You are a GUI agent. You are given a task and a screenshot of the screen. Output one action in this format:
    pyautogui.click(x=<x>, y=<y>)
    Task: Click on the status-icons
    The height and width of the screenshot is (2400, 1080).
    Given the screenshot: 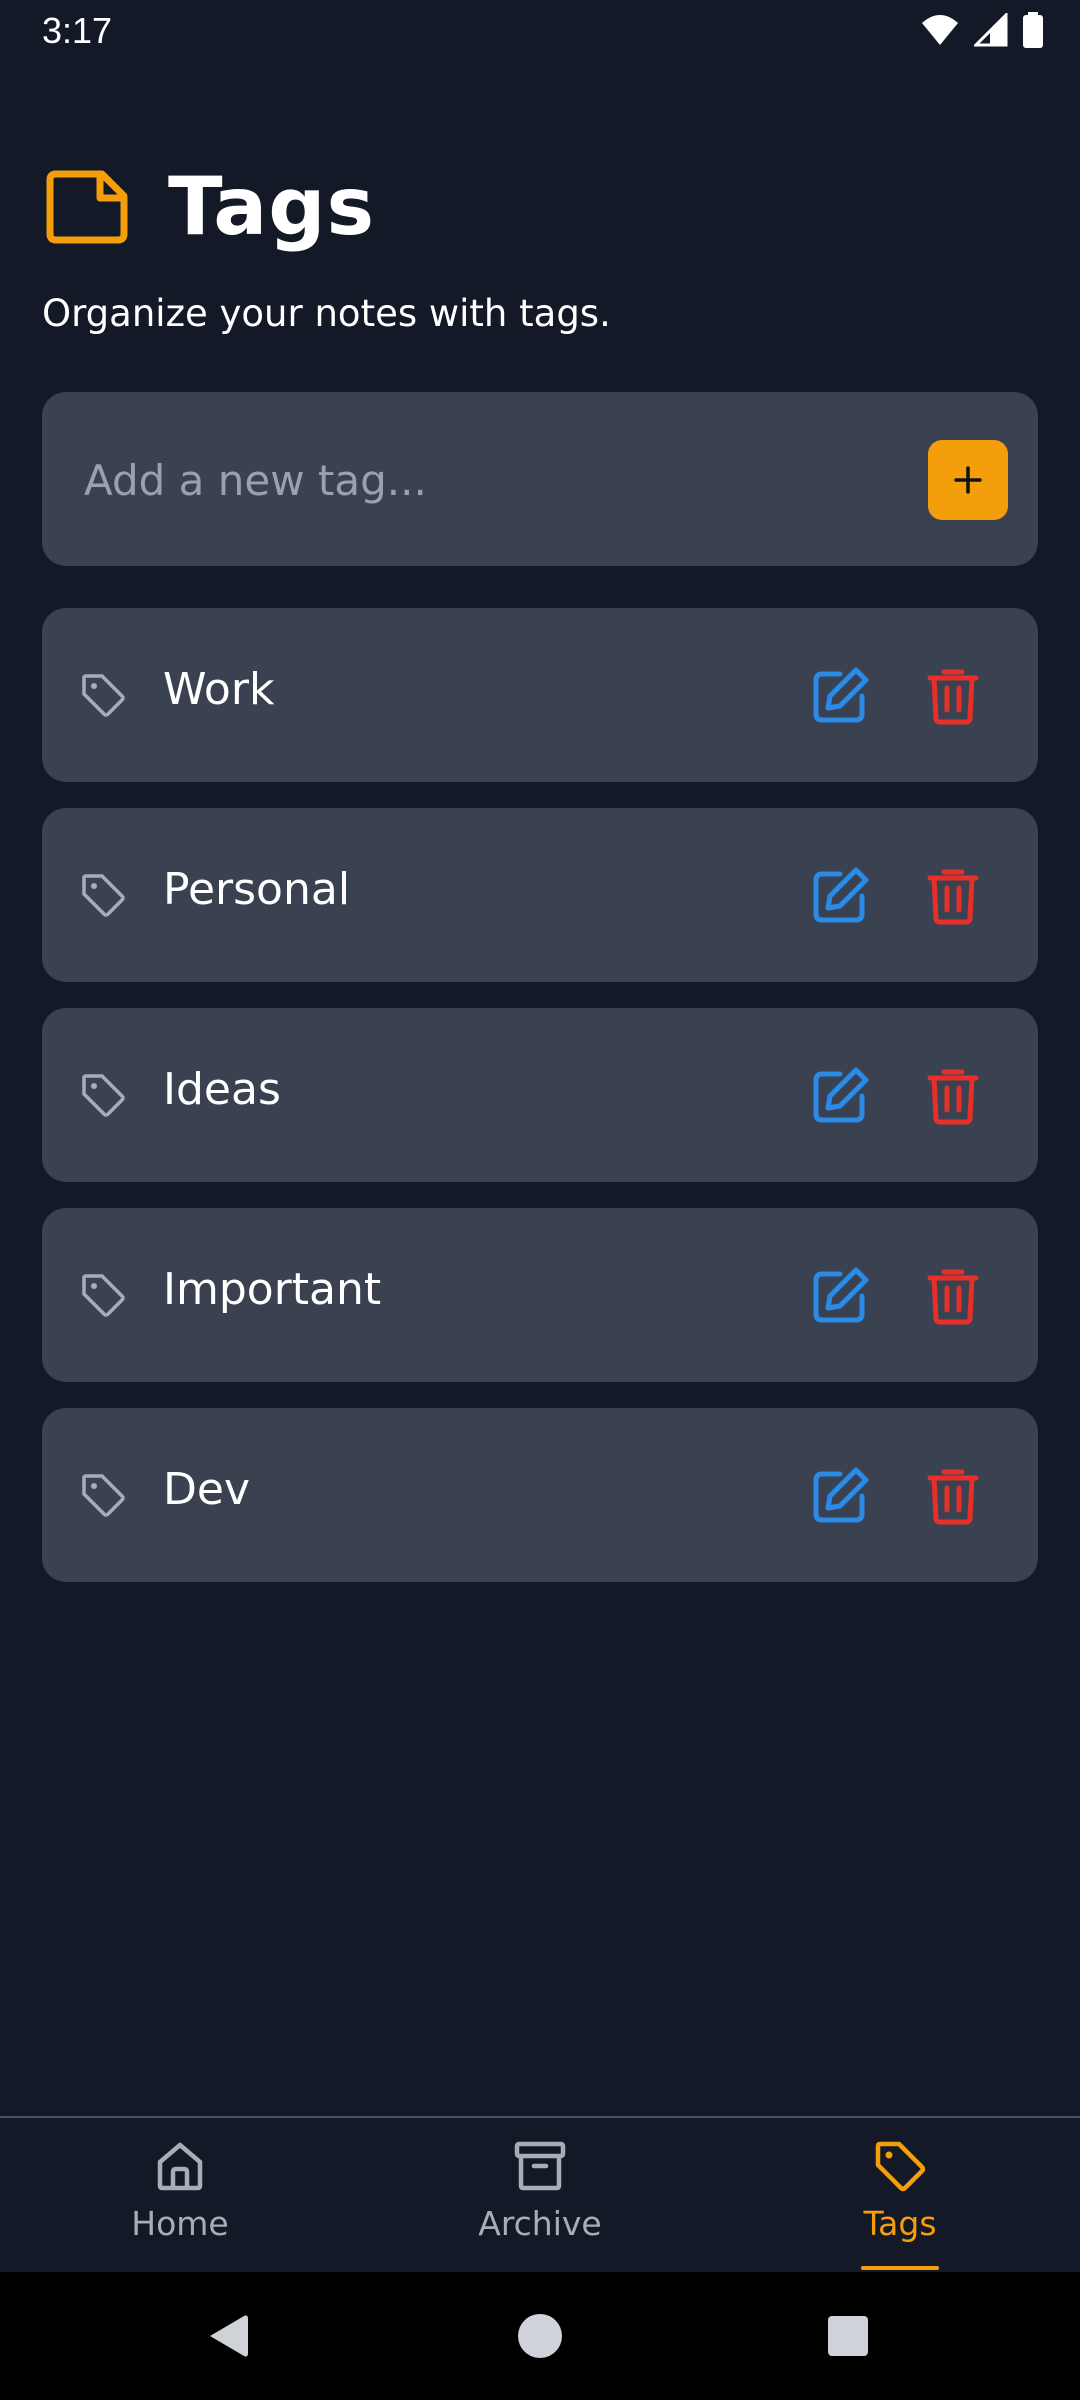 What is the action you would take?
    pyautogui.click(x=982, y=30)
    